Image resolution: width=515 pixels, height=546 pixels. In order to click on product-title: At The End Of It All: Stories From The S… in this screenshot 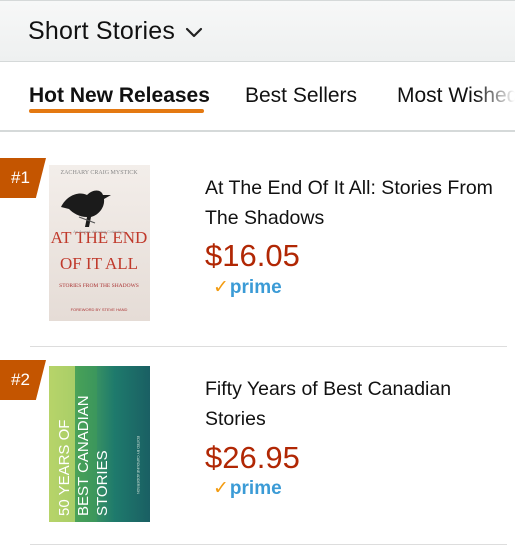, I will do `click(355, 203)`.